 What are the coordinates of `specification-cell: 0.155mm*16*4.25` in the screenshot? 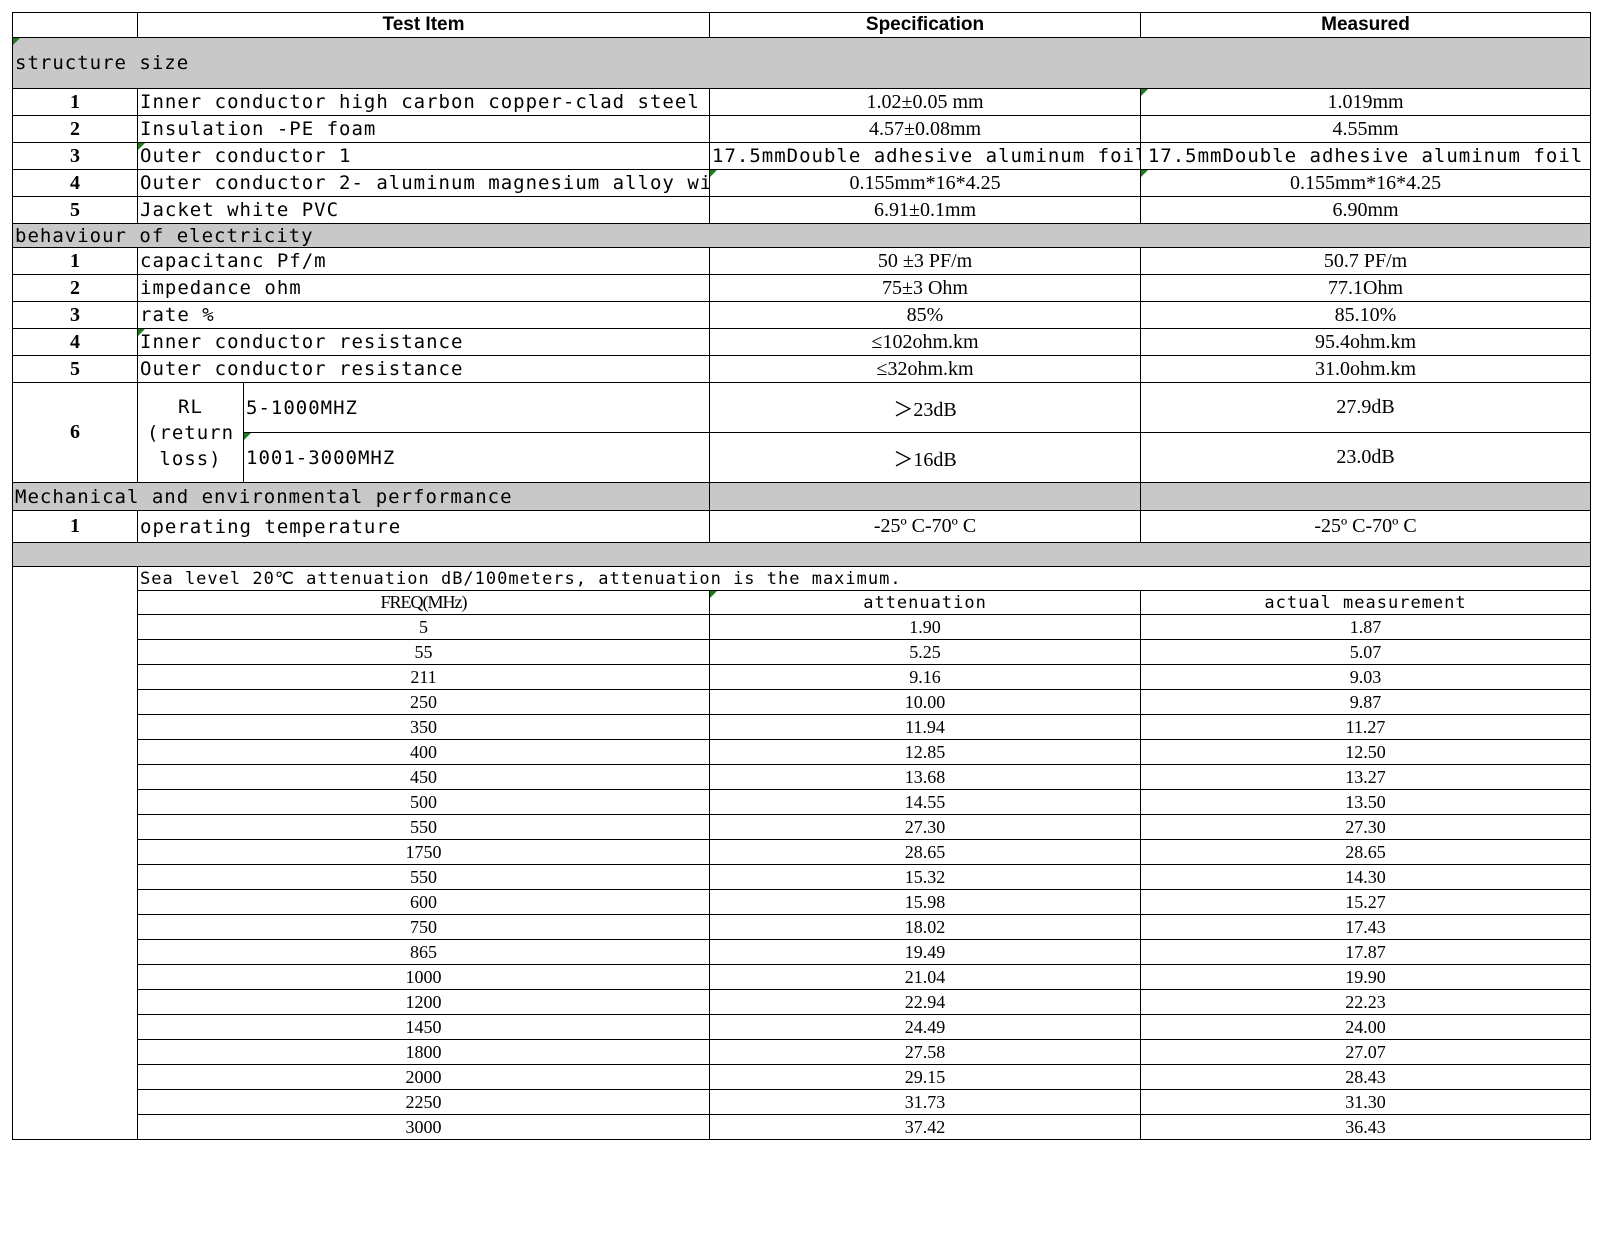 It's located at (925, 183).